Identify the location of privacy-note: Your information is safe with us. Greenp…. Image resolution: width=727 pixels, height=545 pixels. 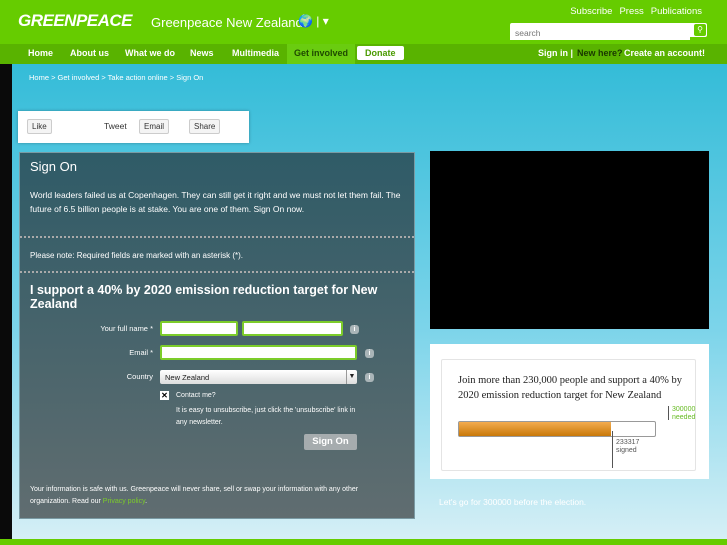
(215, 496).